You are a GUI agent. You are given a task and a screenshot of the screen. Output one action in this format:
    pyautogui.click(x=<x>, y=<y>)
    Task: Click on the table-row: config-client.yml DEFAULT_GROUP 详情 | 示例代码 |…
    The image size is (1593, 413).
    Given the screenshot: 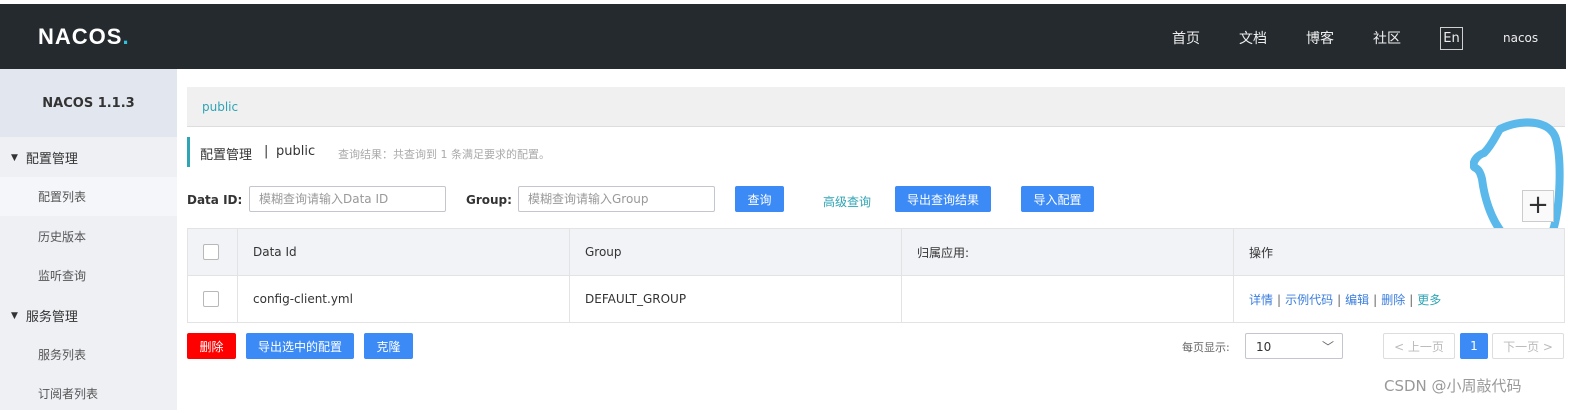 What is the action you would take?
    pyautogui.click(x=876, y=299)
    